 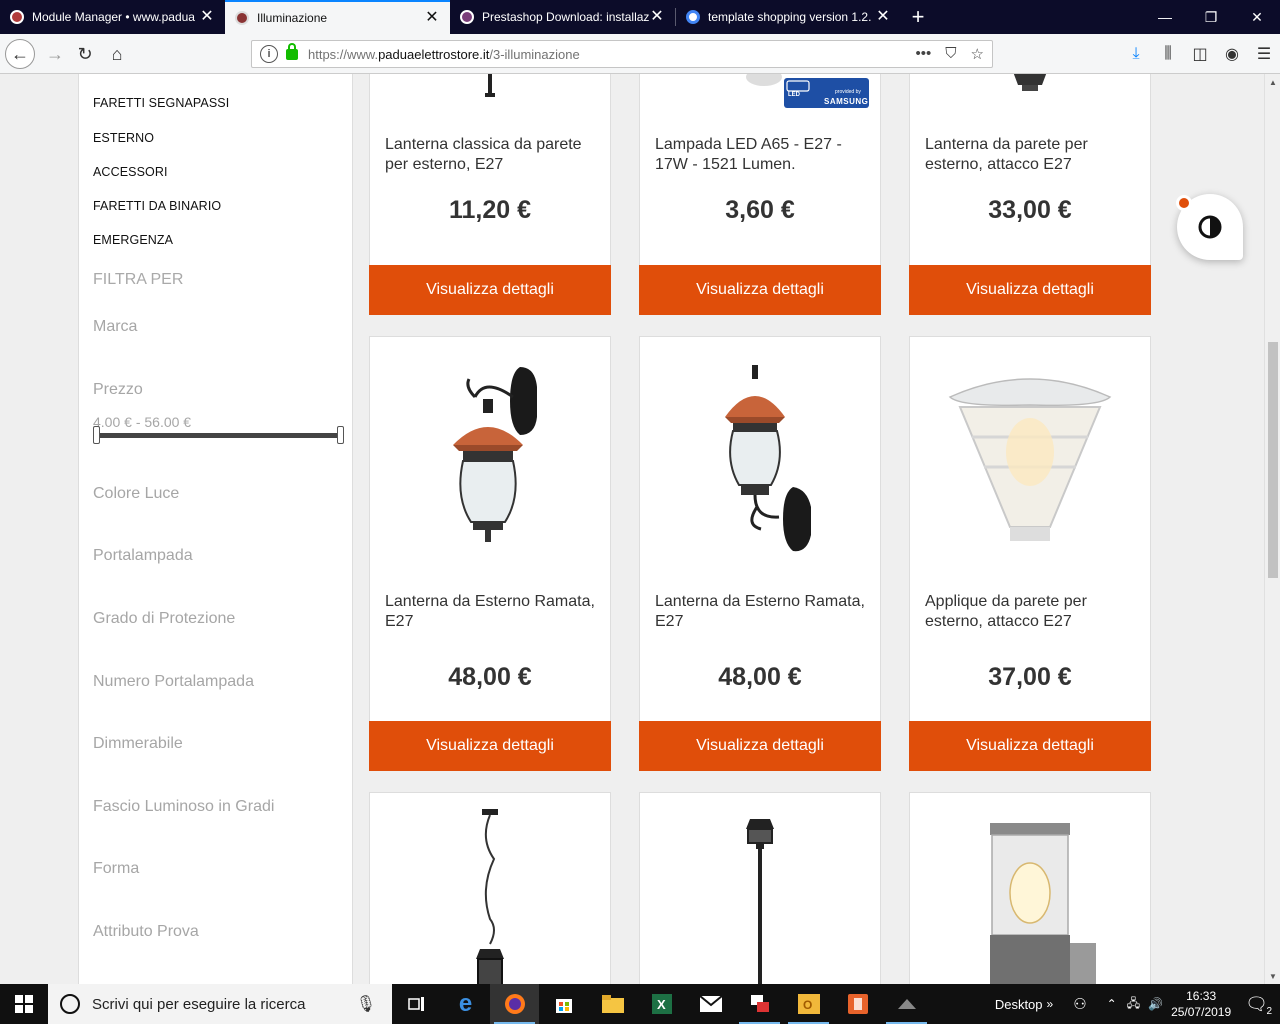 I want to click on filter-marca: Marca, so click(x=115, y=327).